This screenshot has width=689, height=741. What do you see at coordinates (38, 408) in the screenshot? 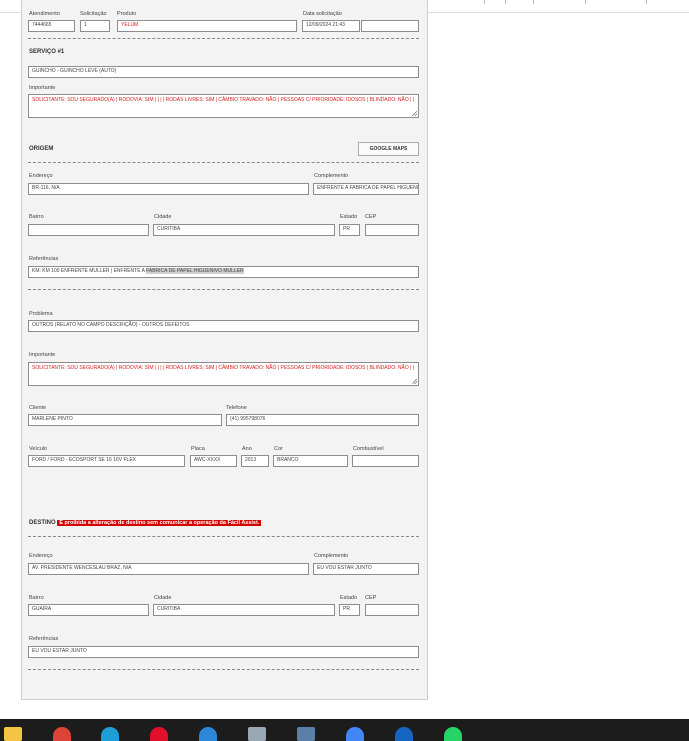
I see `cliente-label: Cliente` at bounding box center [38, 408].